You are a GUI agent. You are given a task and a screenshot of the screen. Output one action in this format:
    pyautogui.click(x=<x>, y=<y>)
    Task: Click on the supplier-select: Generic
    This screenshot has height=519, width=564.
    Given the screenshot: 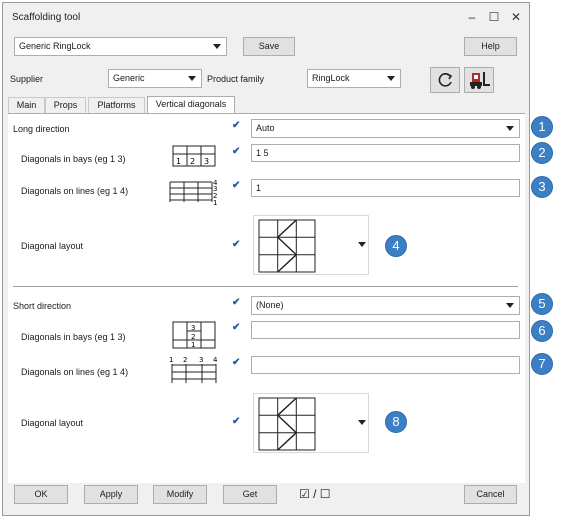 What is the action you would take?
    pyautogui.click(x=155, y=78)
    